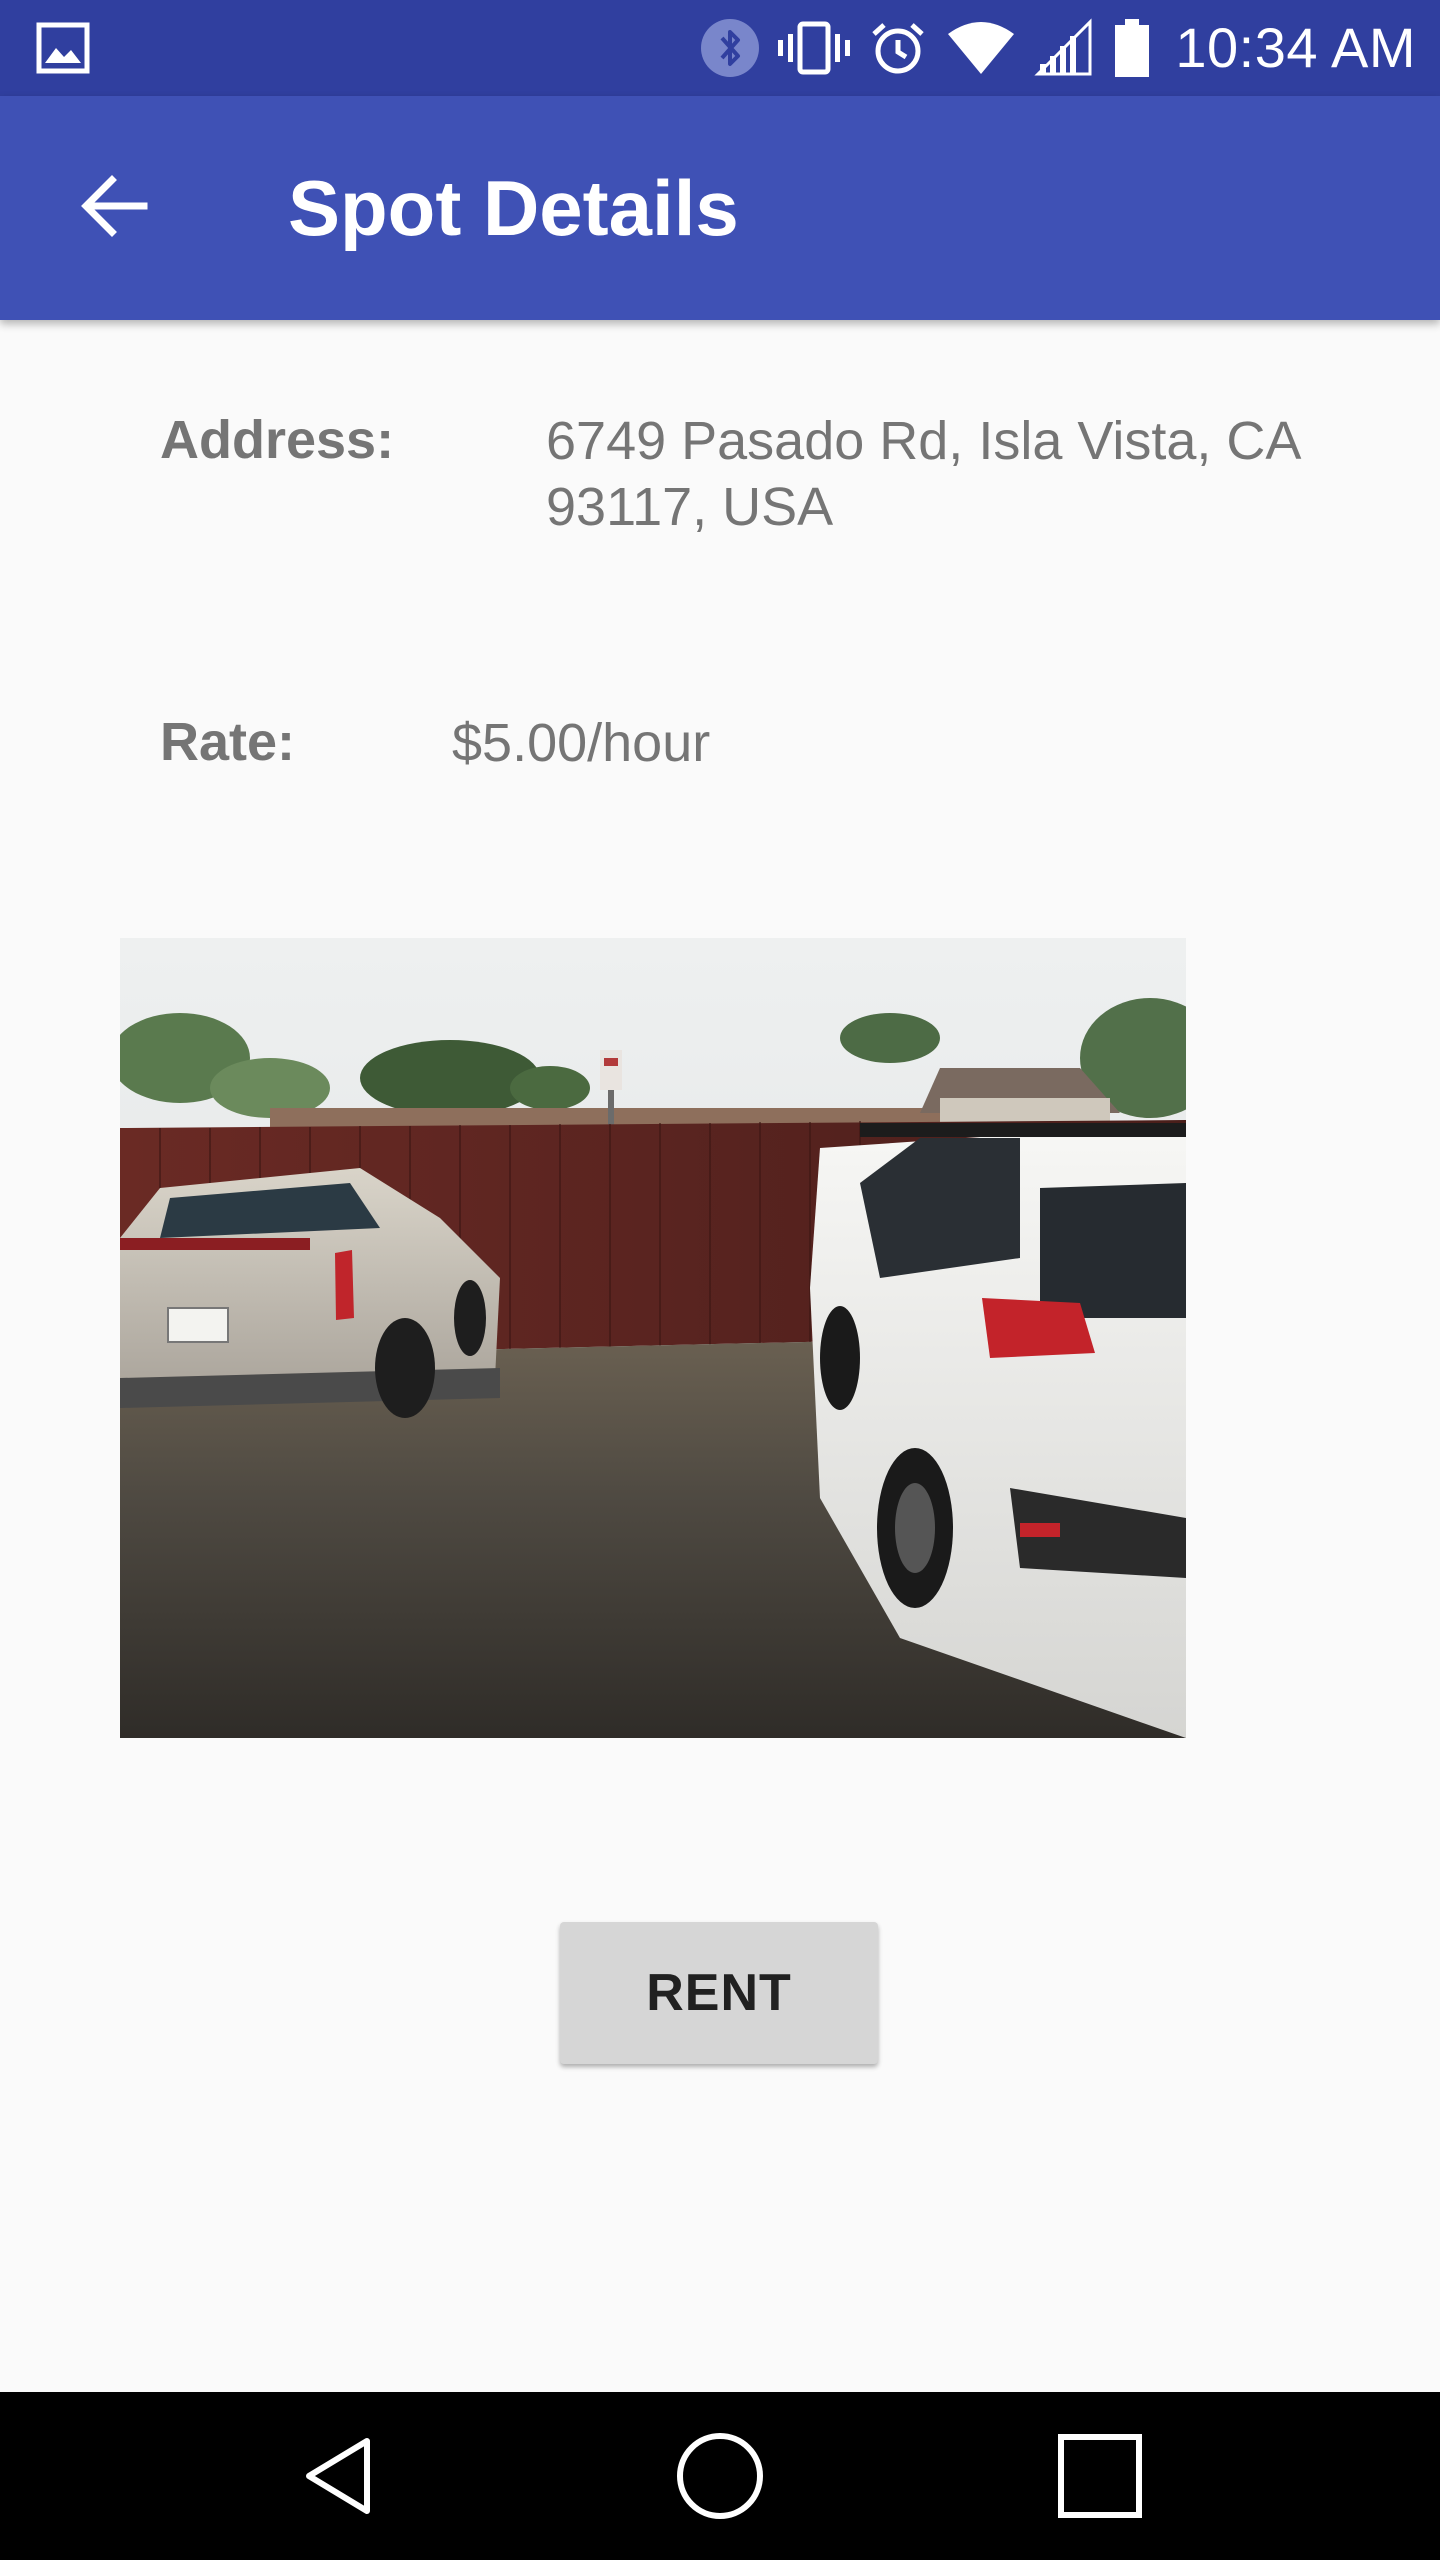 This screenshot has height=2560, width=1440. What do you see at coordinates (63, 48) in the screenshot?
I see `gallery-icon` at bounding box center [63, 48].